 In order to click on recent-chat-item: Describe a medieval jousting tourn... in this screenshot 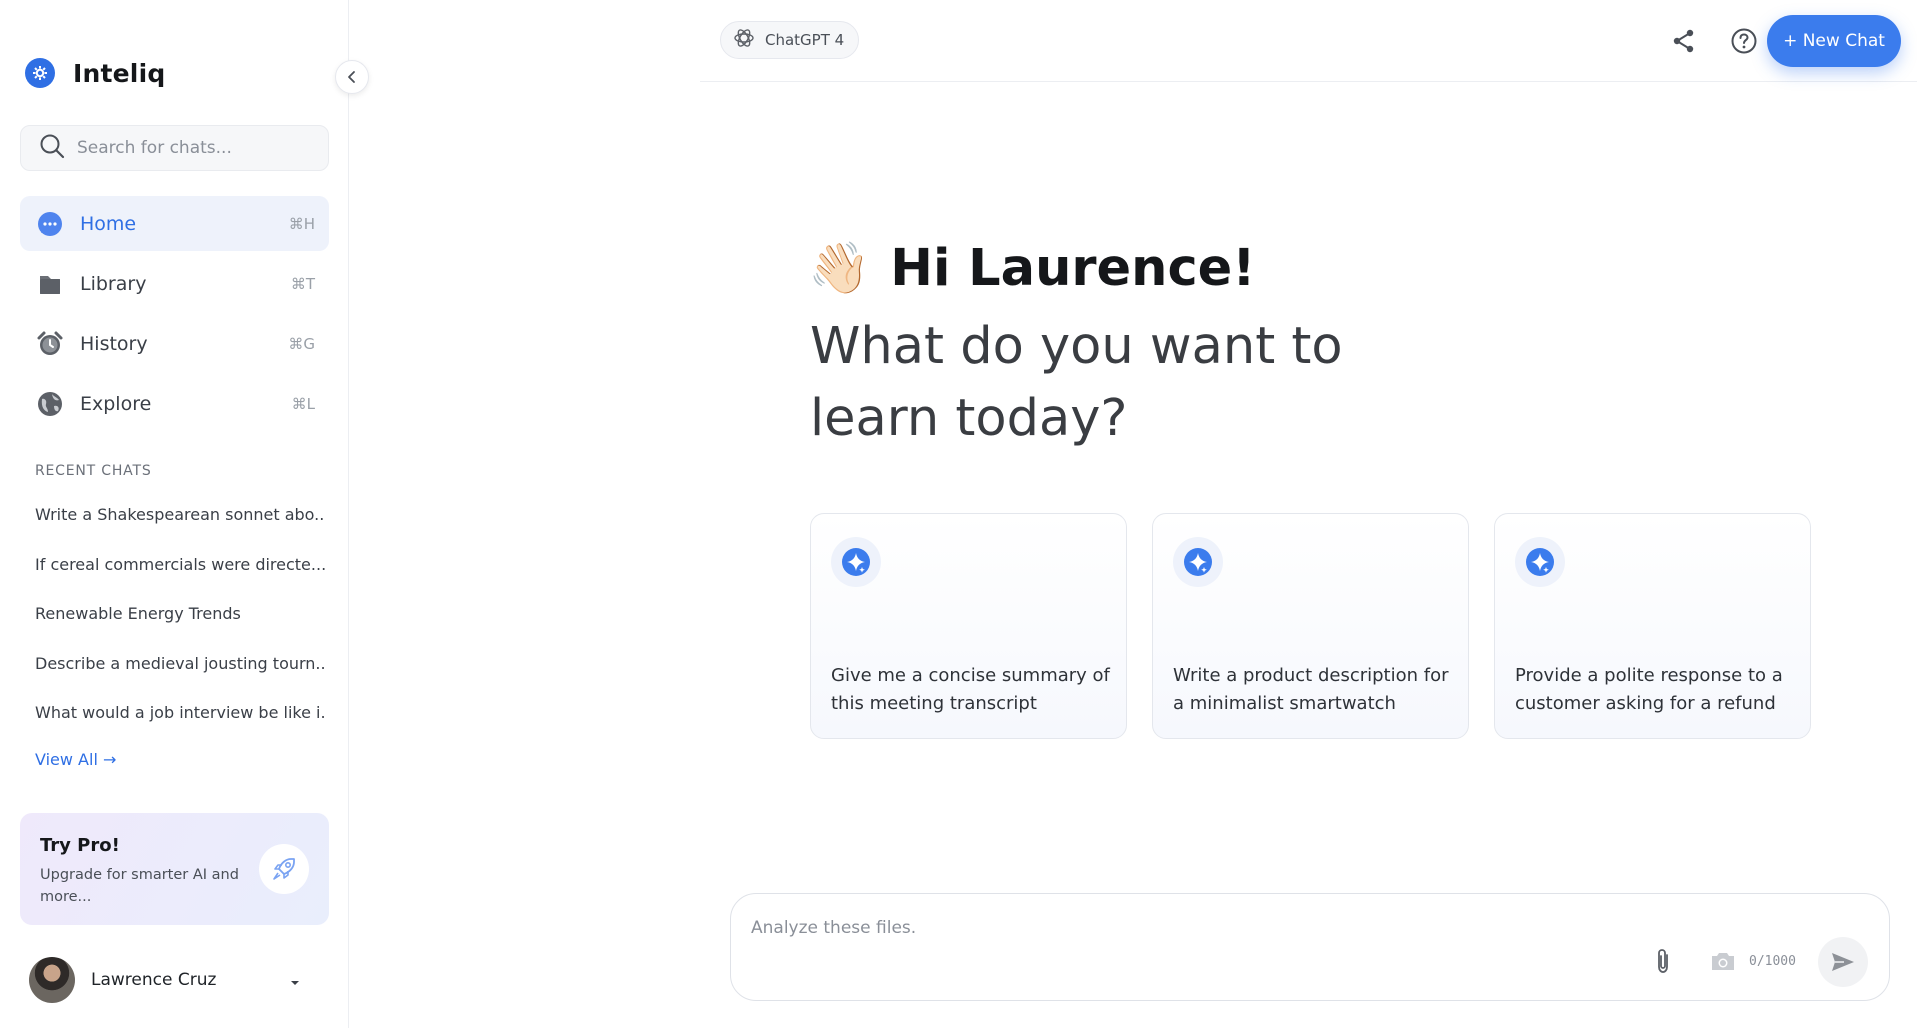, I will do `click(180, 679)`.